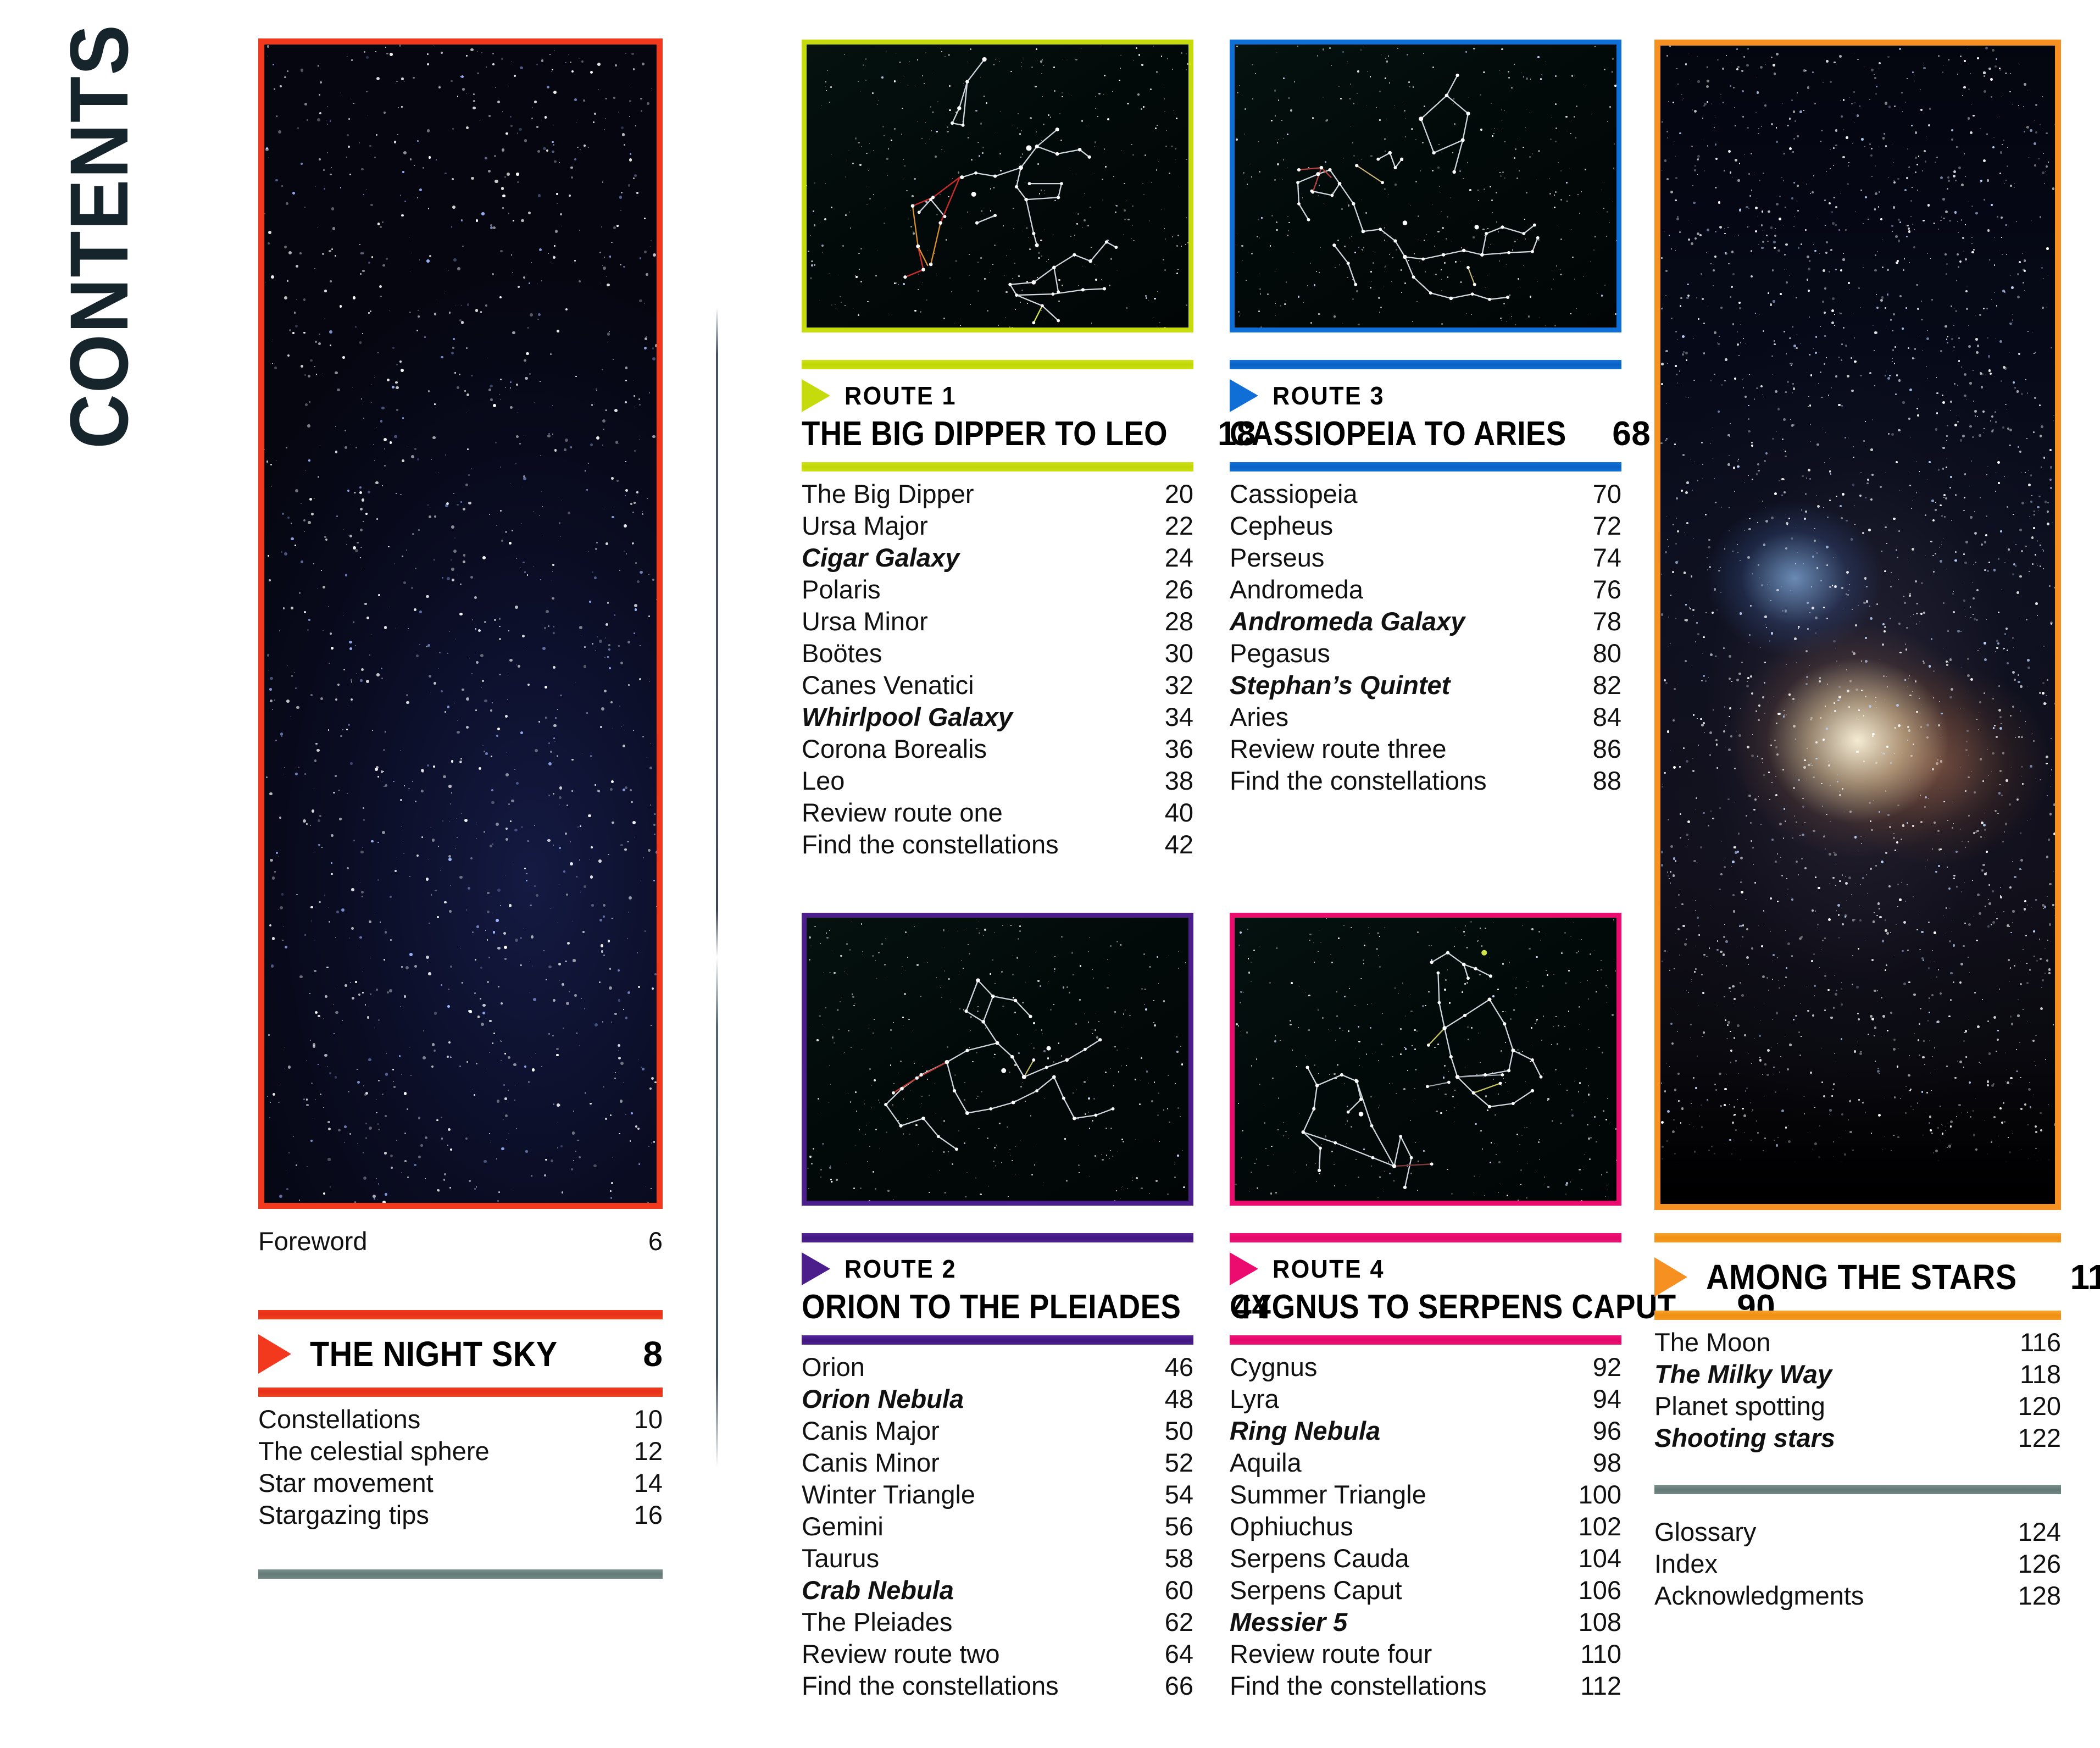 The width and height of the screenshot is (2100, 1748). Describe the element at coordinates (461, 623) in the screenshot. I see `night-sky-photo` at that location.